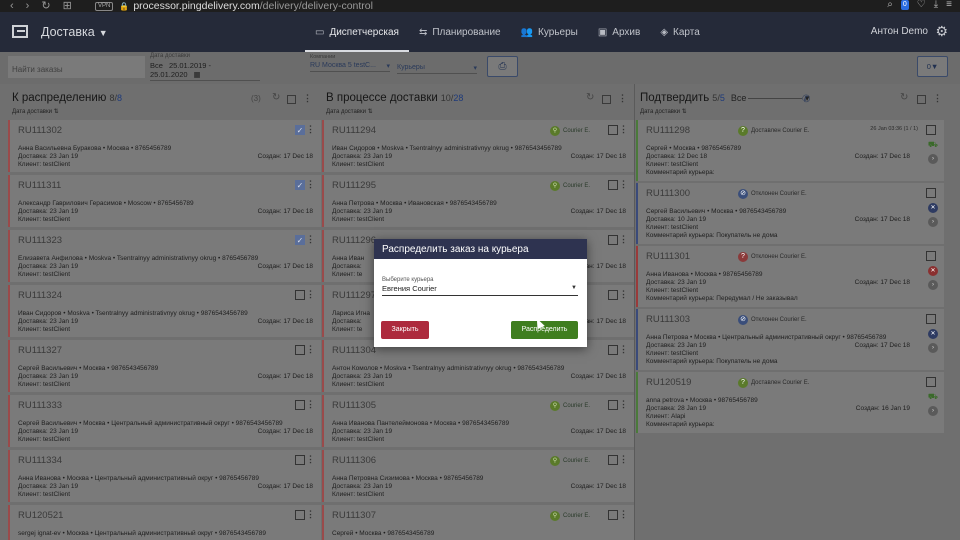  I want to click on user-name: Антон Demo, so click(899, 31).